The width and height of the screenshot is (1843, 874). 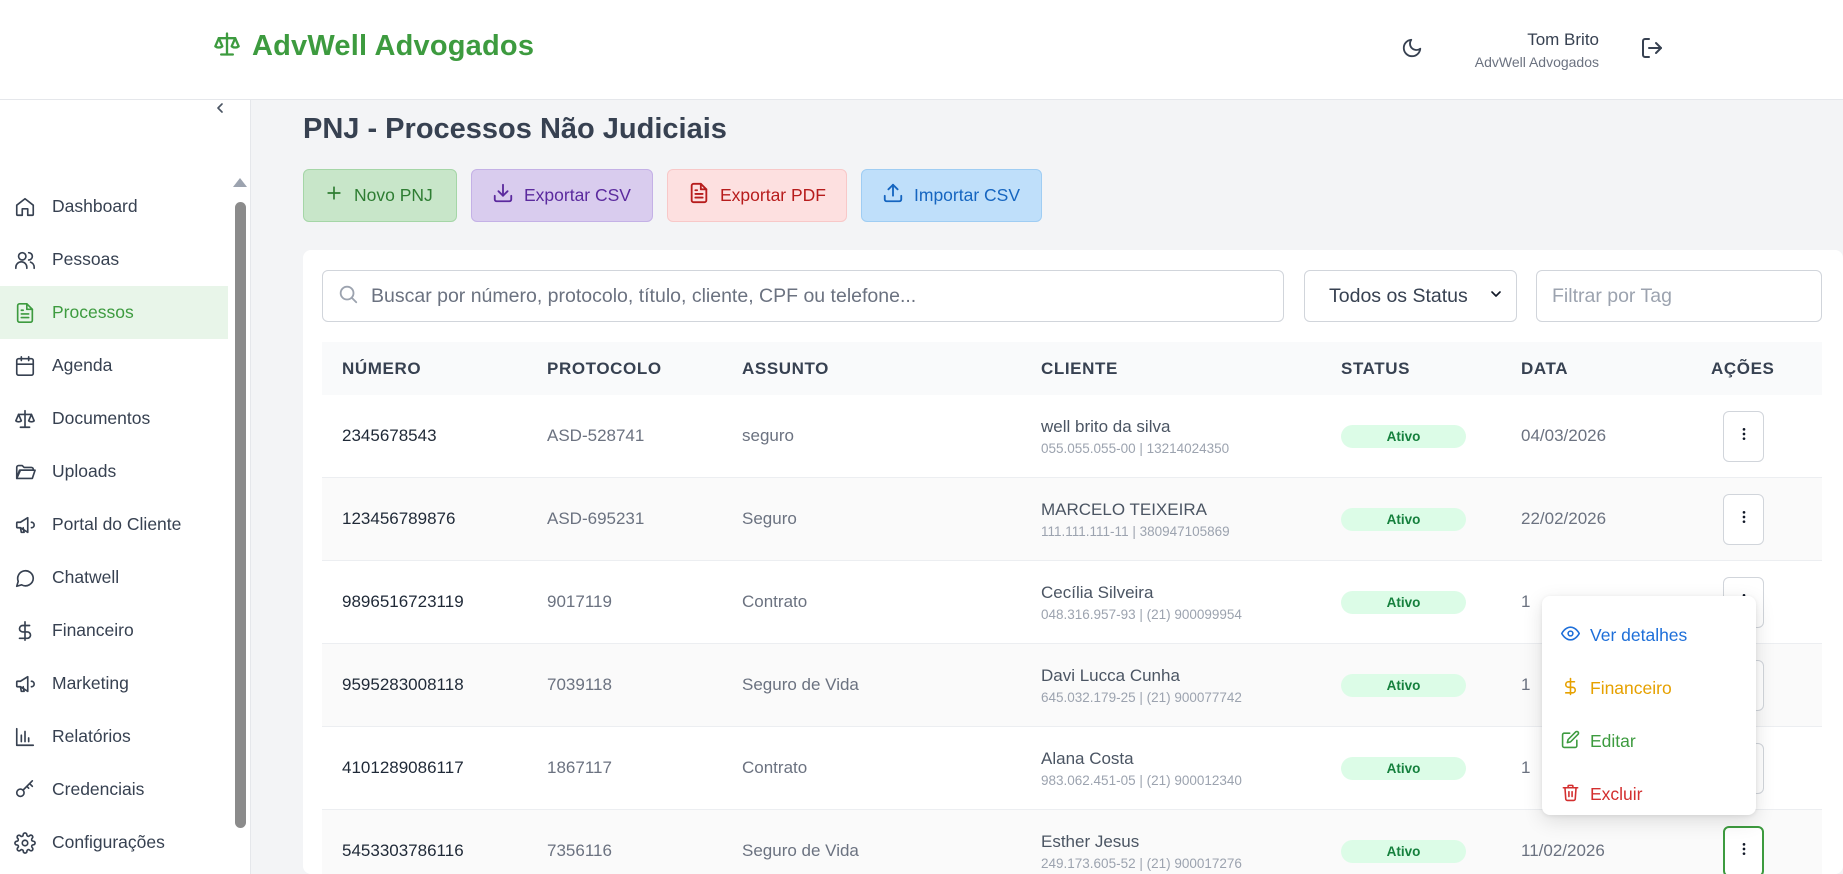 What do you see at coordinates (334, 195) in the screenshot?
I see `plus-icon` at bounding box center [334, 195].